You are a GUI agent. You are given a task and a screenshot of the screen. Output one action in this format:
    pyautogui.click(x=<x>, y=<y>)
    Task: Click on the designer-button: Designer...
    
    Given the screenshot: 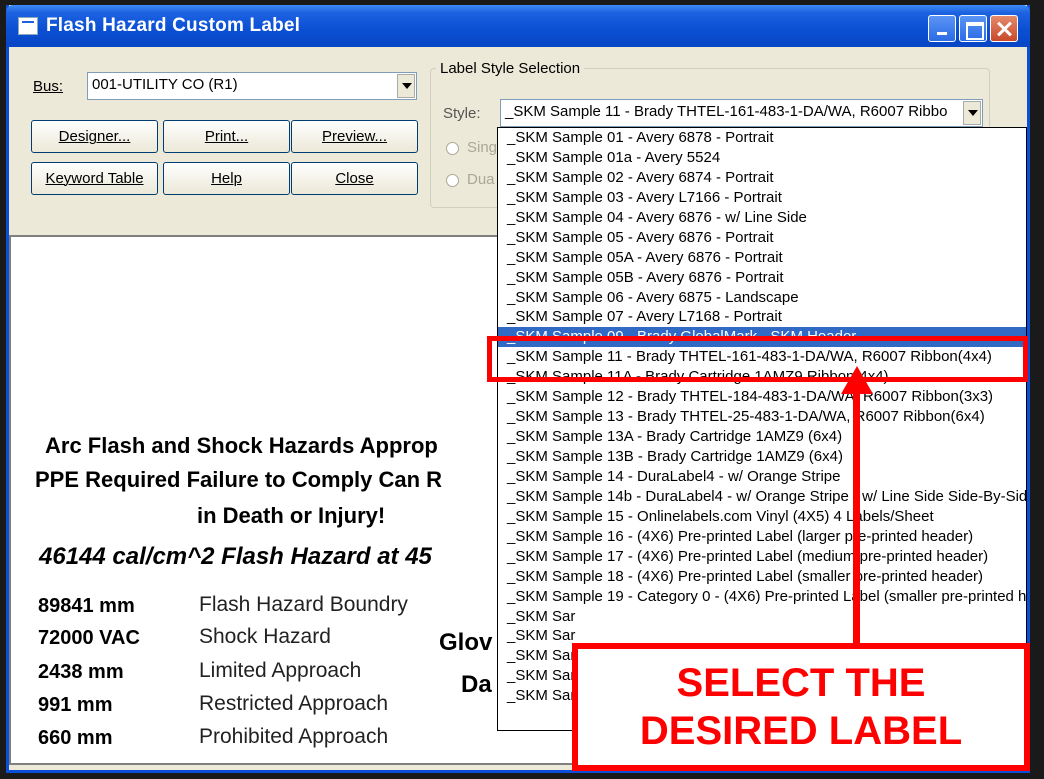 What is the action you would take?
    pyautogui.click(x=94, y=136)
    